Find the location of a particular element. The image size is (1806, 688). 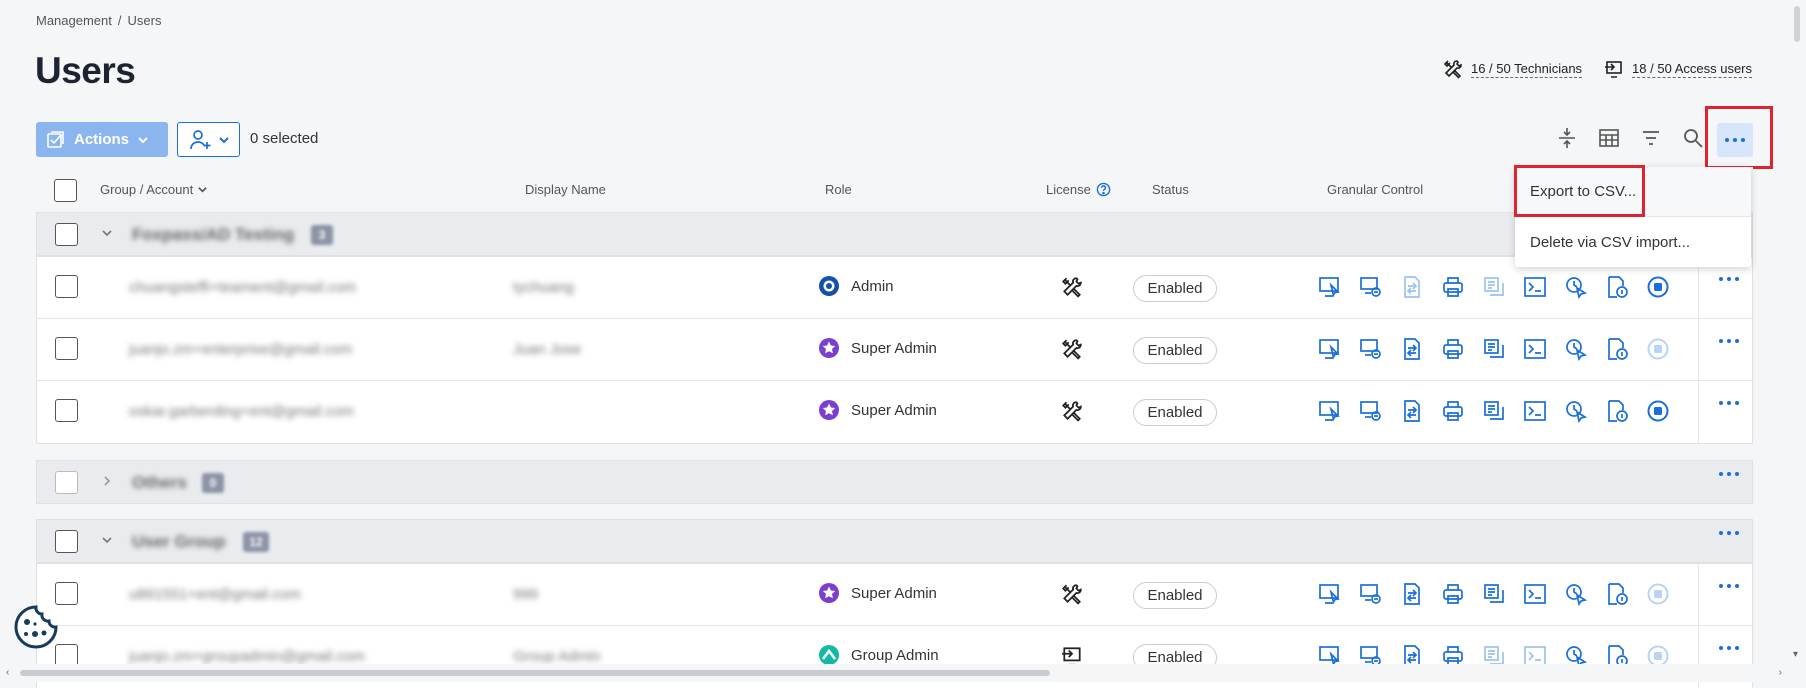

horizontal-scroll-thumb is located at coordinates (535, 673).